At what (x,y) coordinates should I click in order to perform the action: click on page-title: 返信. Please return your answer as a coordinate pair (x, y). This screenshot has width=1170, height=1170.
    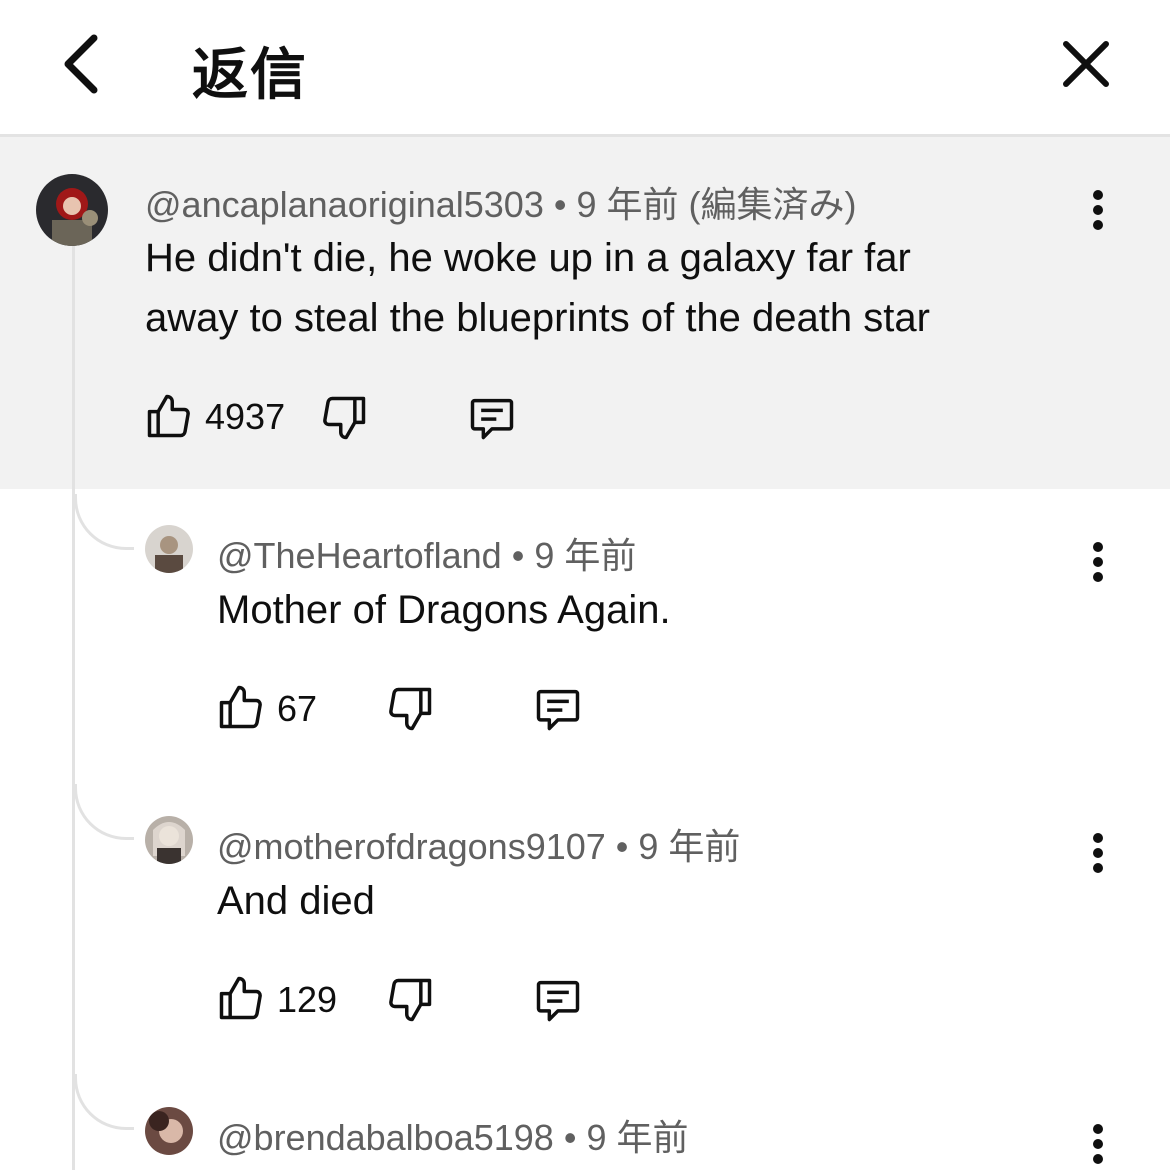
    Looking at the image, I should click on (250, 75).